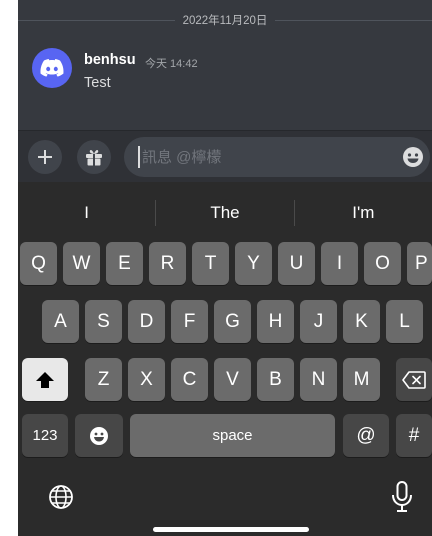 This screenshot has width=432, height=536. I want to click on key-m: M, so click(361, 379).